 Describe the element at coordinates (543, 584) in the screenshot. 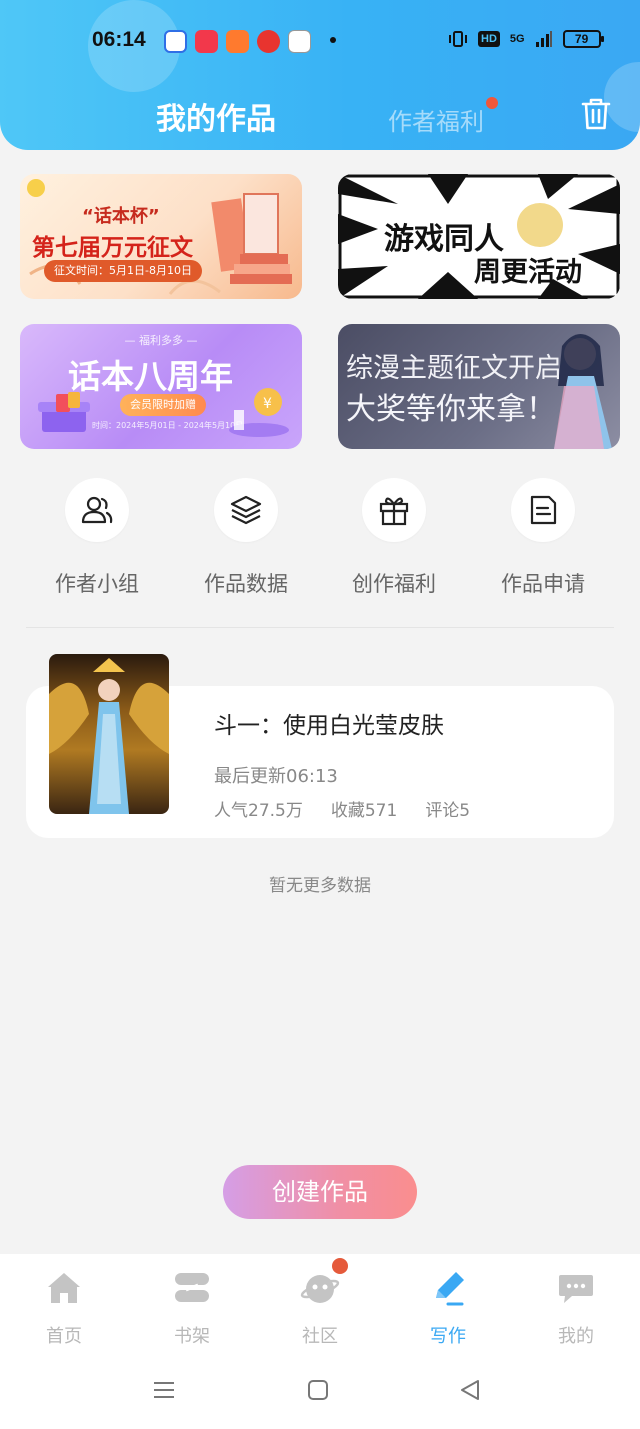

I see `work-application-label: 作品申请` at that location.